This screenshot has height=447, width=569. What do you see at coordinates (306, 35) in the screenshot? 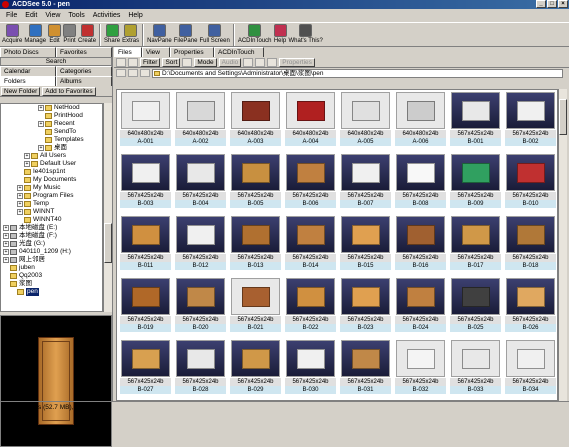
I see `toolbar-what-s-this-button: What's This?` at bounding box center [306, 35].